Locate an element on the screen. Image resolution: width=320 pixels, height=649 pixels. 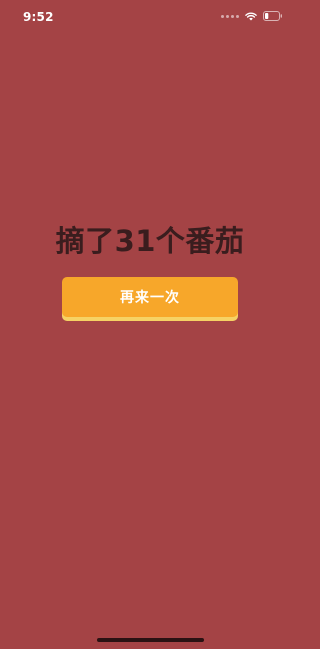
home-indicator is located at coordinates (150, 640).